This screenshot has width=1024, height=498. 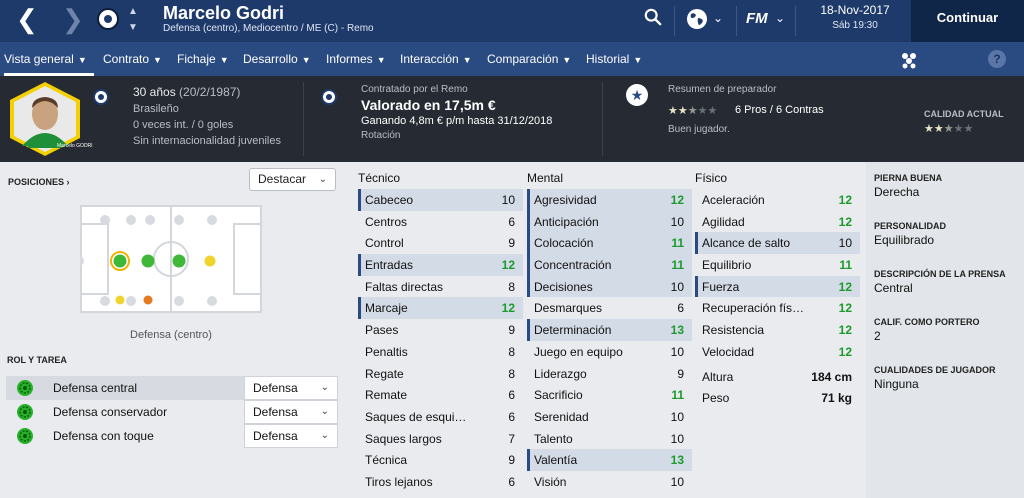 What do you see at coordinates (73, 19) in the screenshot?
I see `forward-arrow-icon: ❯` at bounding box center [73, 19].